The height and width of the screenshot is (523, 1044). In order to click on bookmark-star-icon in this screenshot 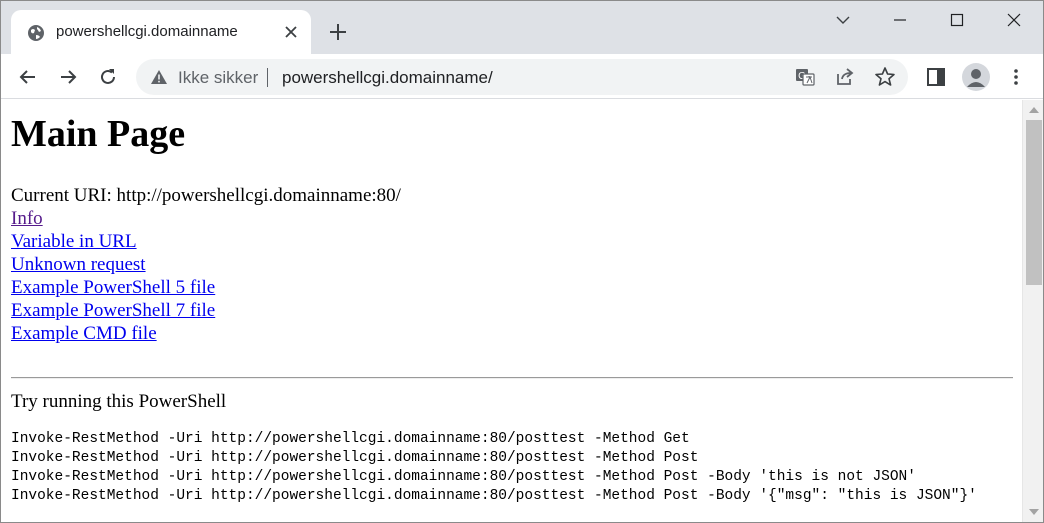, I will do `click(885, 77)`.